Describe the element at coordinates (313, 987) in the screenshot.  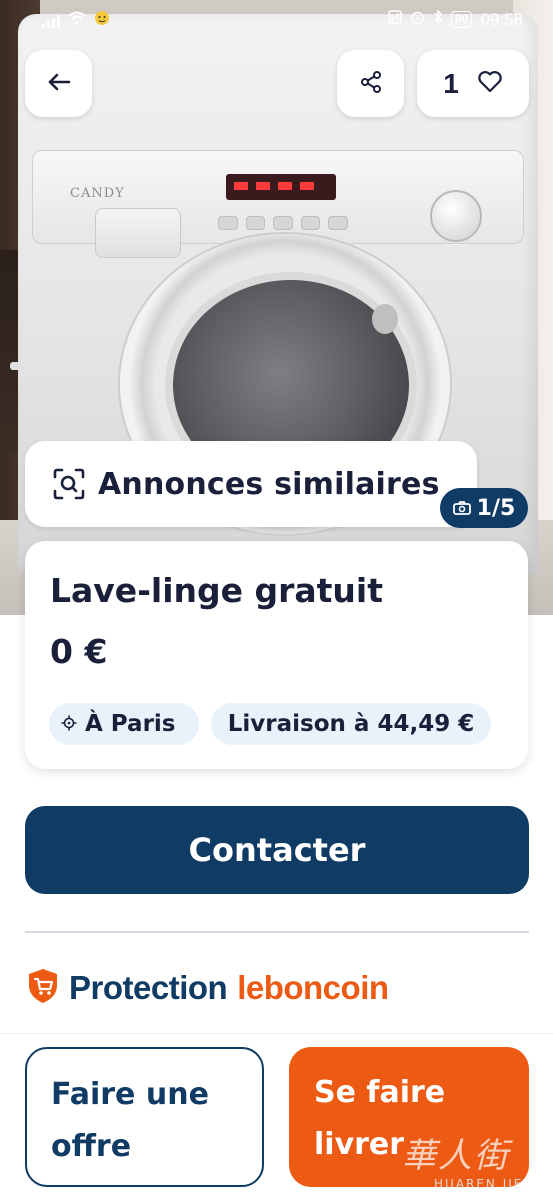
I see `leboncoin-logo-text: leboncoin` at that location.